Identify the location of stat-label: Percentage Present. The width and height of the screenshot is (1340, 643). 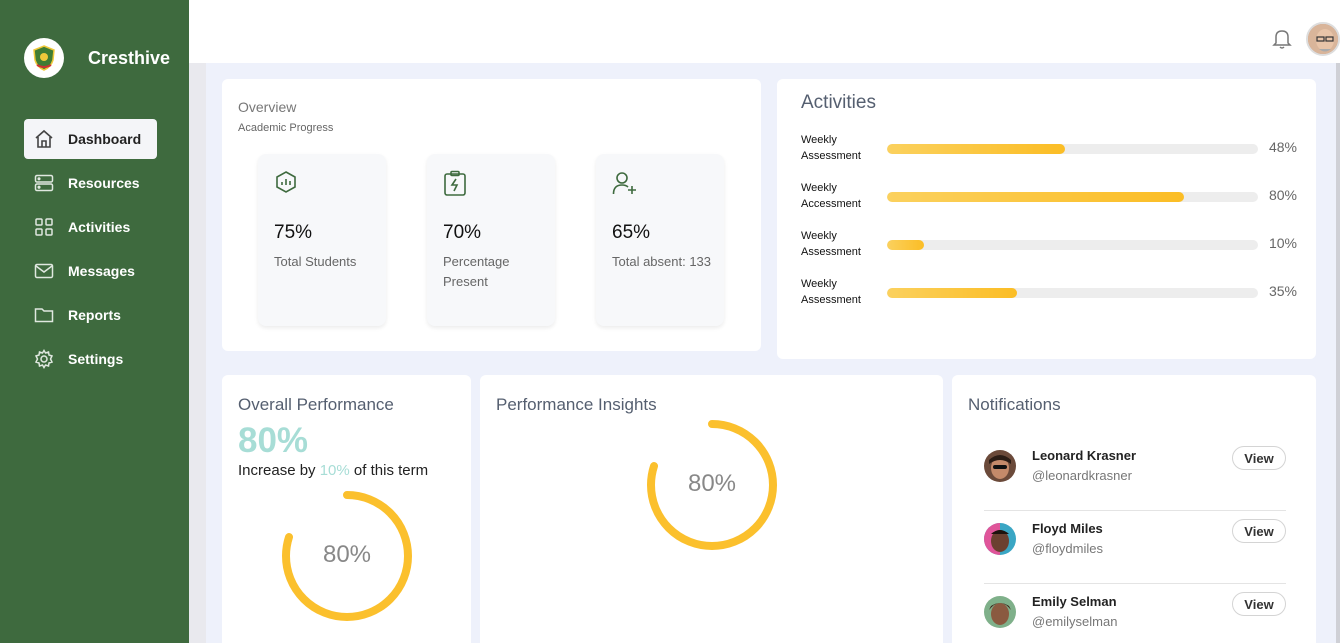
(476, 271).